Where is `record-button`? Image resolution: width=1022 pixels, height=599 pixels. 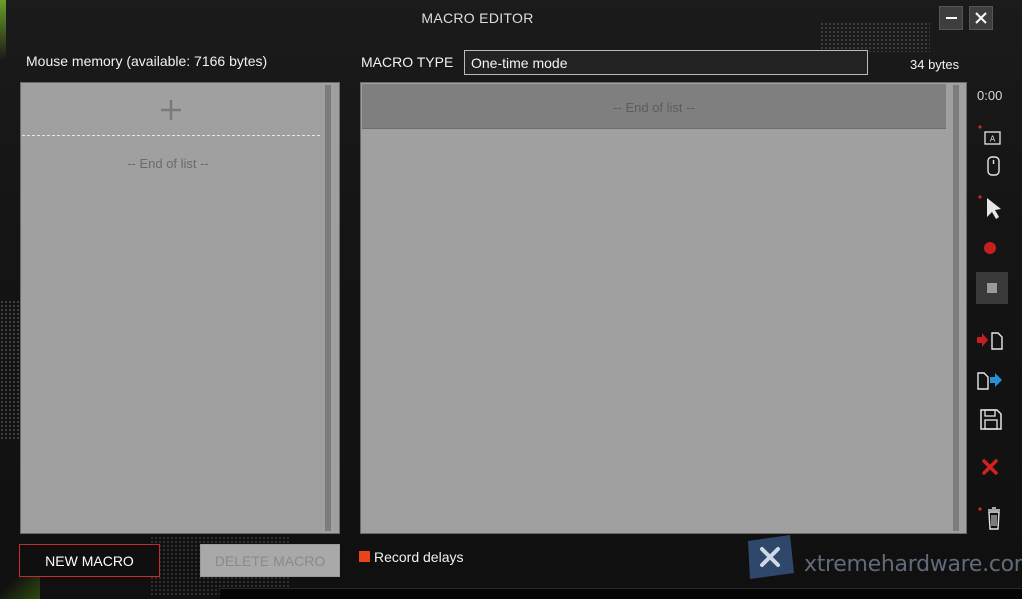 record-button is located at coordinates (991, 248).